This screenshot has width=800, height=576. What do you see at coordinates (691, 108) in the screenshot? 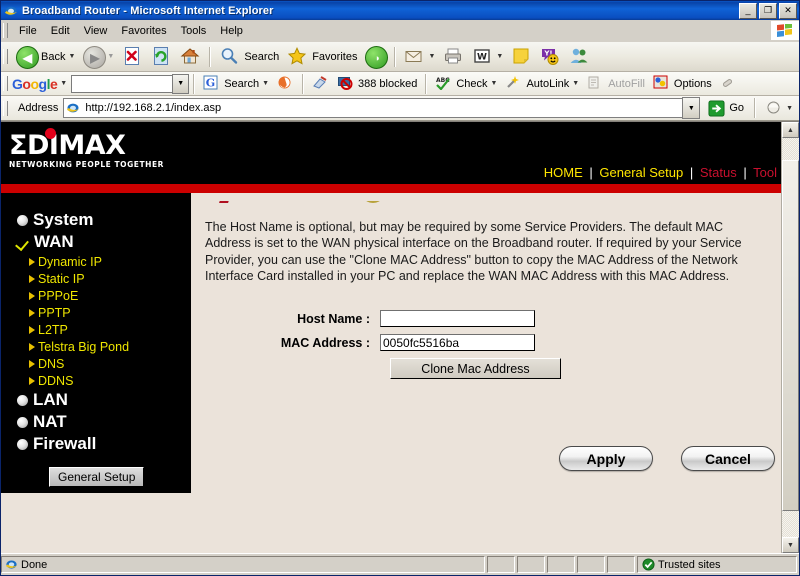
I see `address-dropdown-icon: ▼` at bounding box center [691, 108].